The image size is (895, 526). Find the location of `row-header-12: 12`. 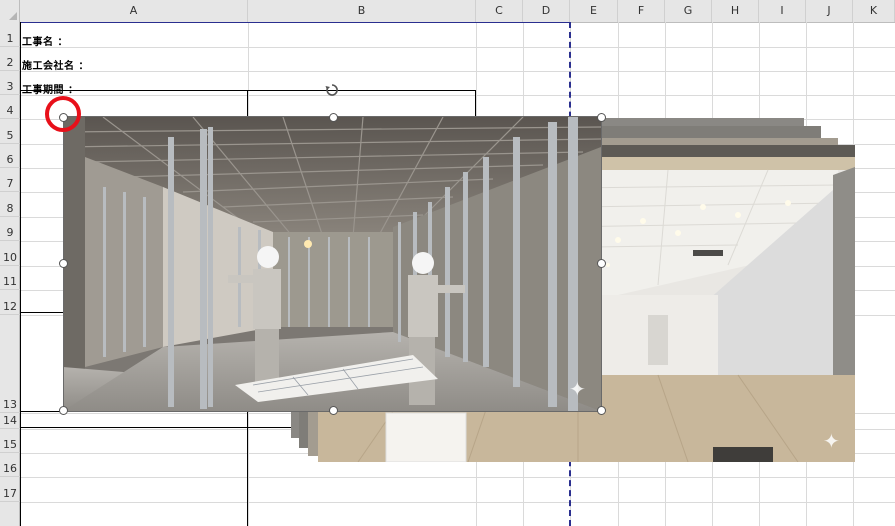

row-header-12: 12 is located at coordinates (10, 302).